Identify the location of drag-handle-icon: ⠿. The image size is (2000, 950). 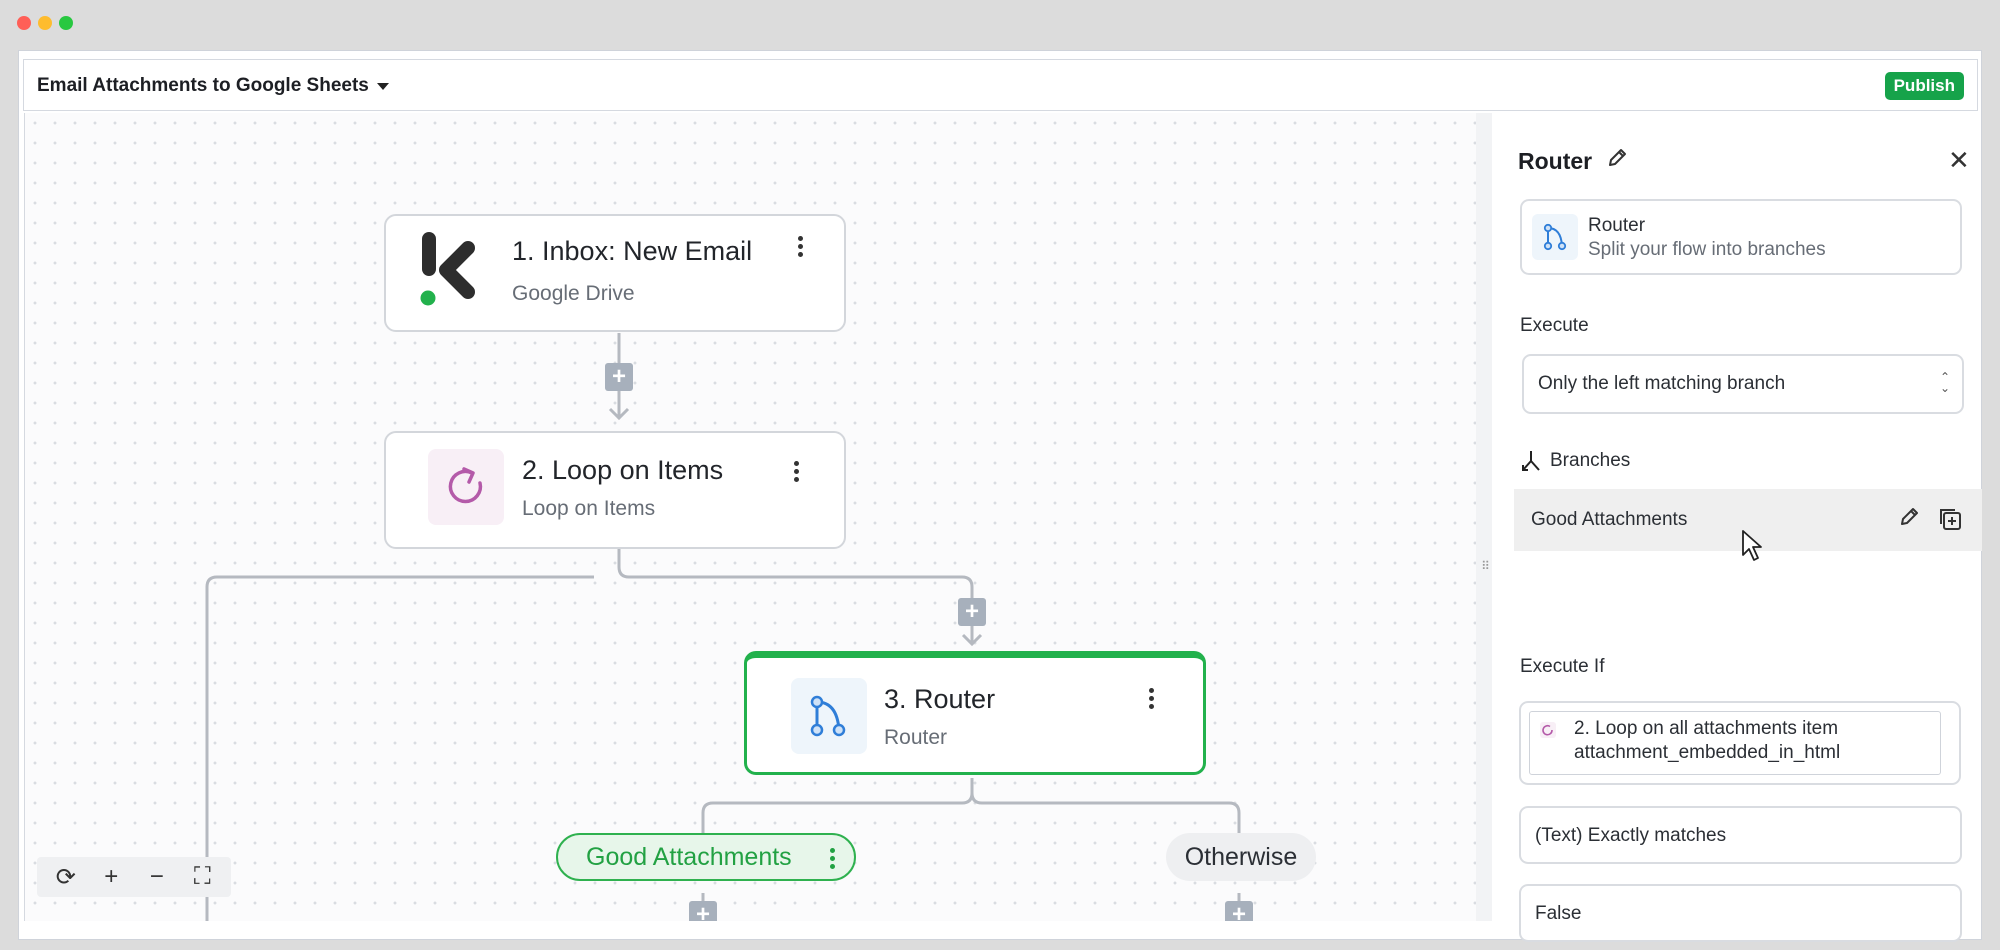
(1485, 566).